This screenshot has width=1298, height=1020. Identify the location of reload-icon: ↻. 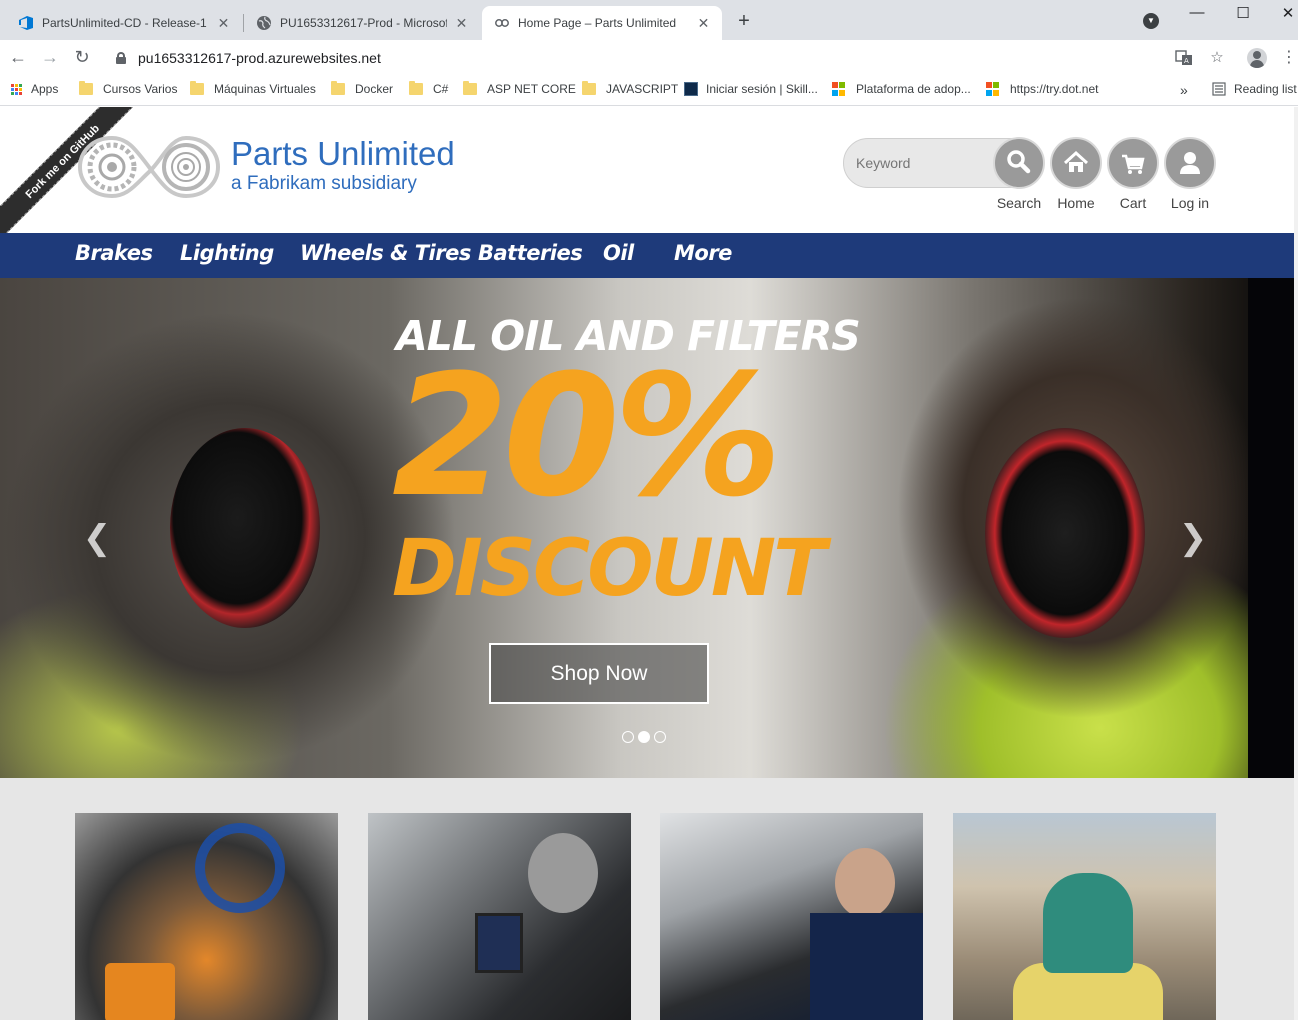
(82, 58).